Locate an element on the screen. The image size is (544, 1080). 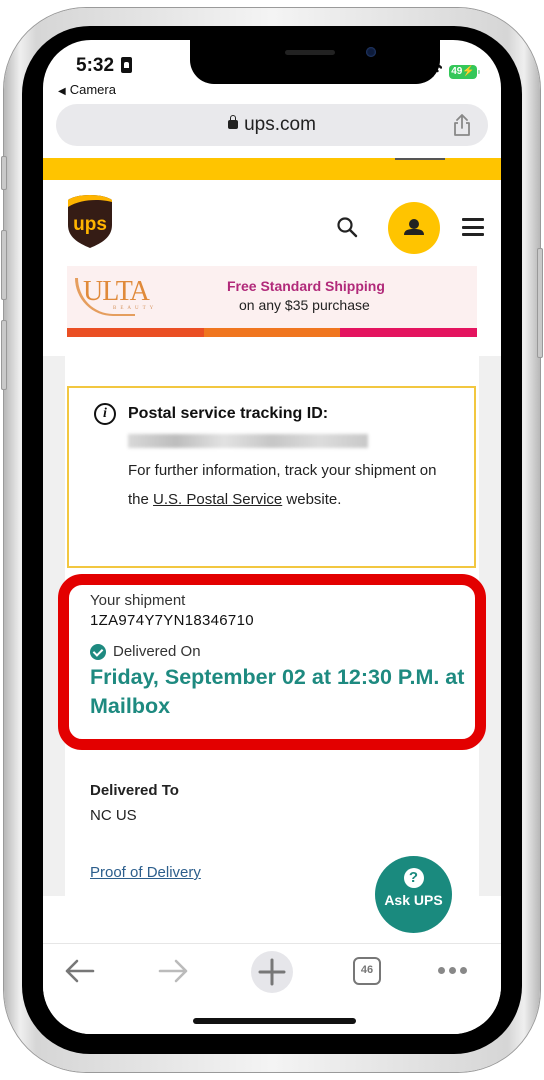
new-tab-button is located at coordinates (272, 972).